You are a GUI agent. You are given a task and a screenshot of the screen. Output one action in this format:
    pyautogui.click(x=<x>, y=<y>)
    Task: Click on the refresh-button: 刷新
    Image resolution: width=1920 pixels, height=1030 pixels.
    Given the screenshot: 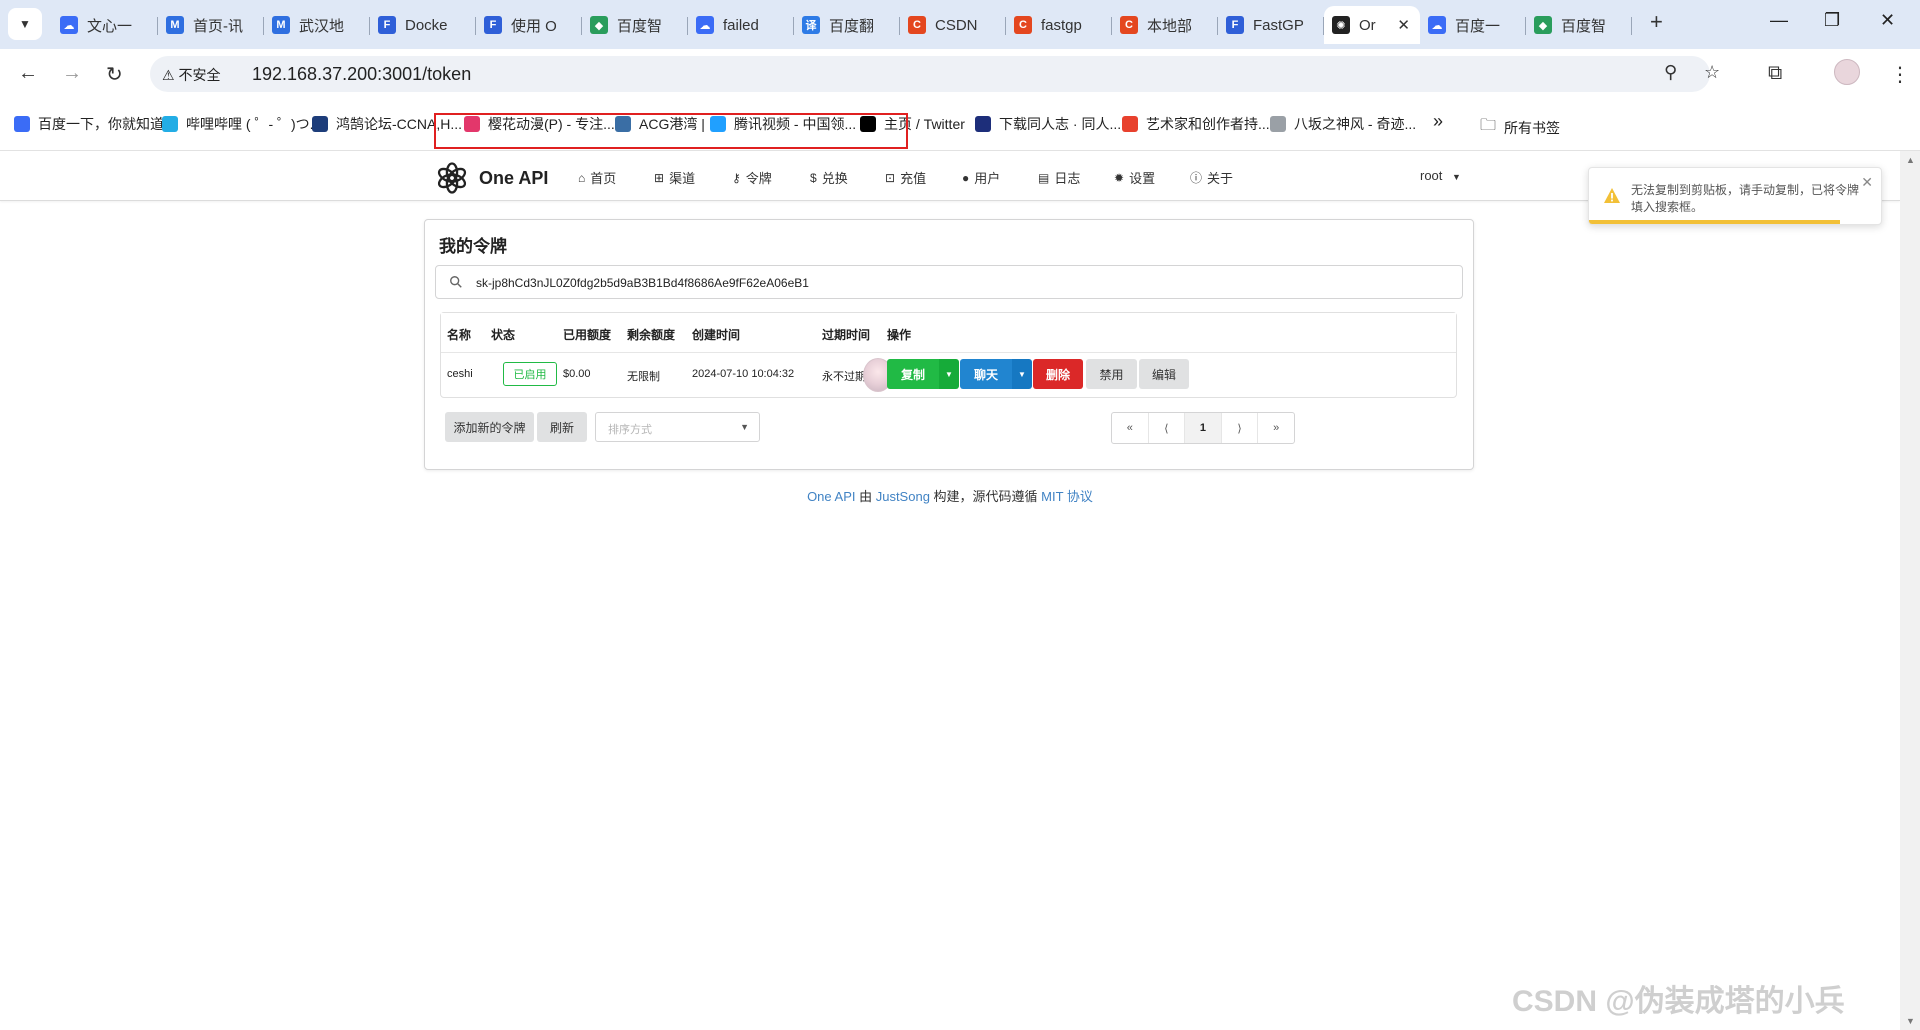 What is the action you would take?
    pyautogui.click(x=562, y=427)
    